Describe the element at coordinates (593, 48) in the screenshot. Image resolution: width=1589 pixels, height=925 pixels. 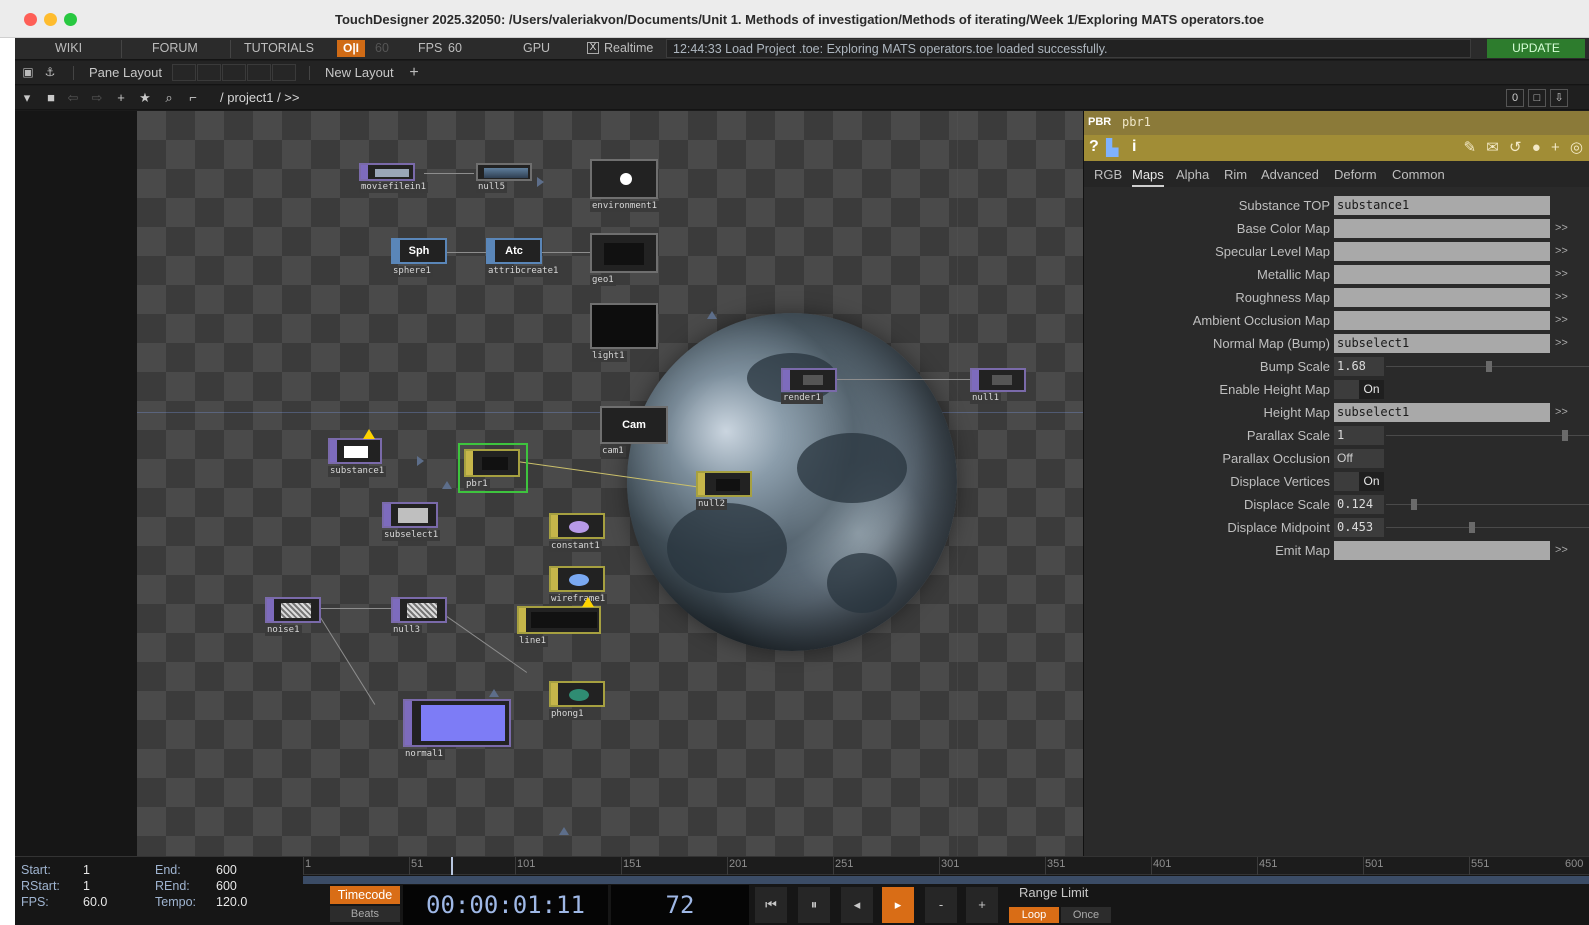
I see `realtime-checkbox: X` at that location.